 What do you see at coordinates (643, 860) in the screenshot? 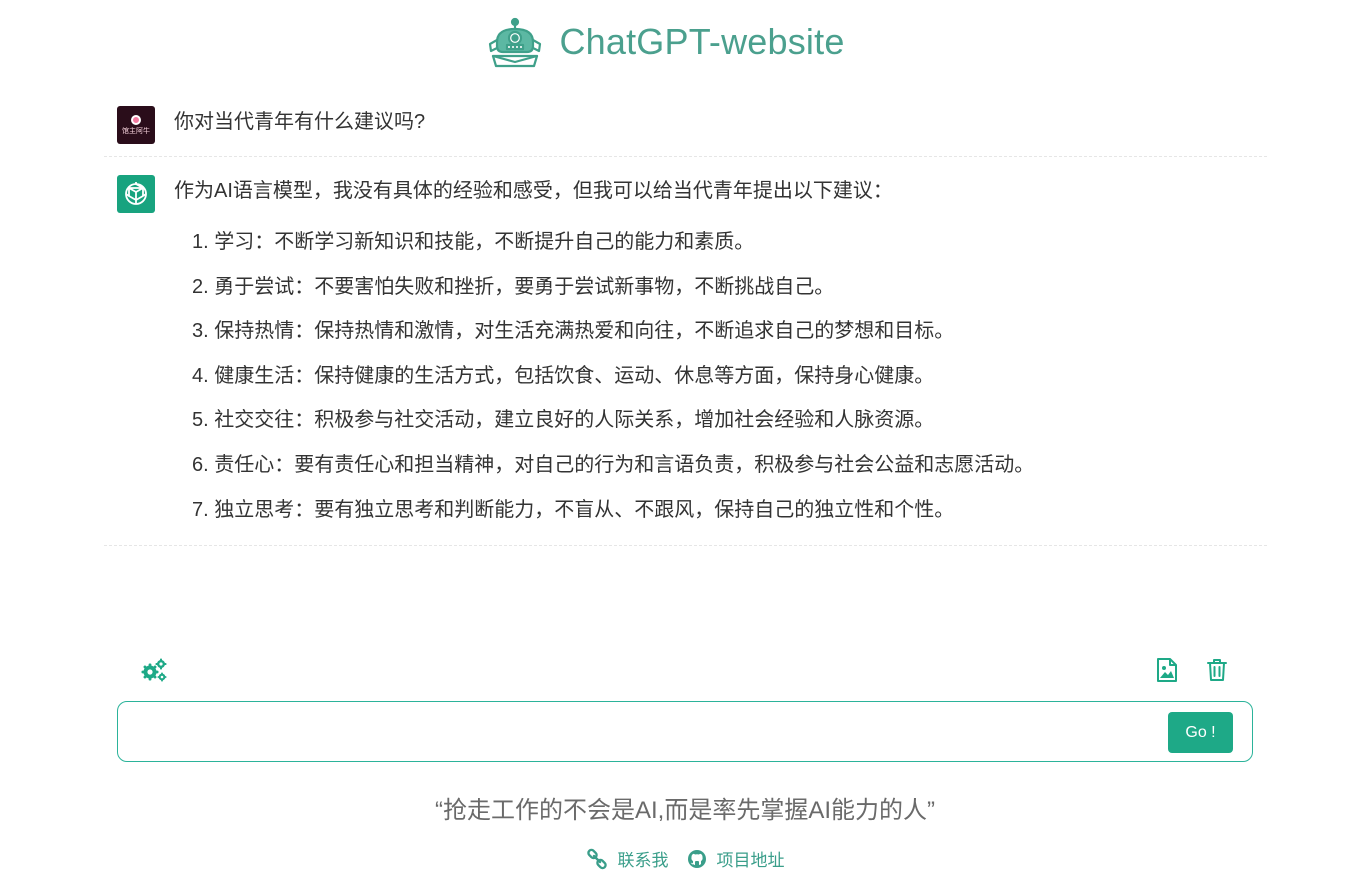
I see `contact-label: 联系我` at bounding box center [643, 860].